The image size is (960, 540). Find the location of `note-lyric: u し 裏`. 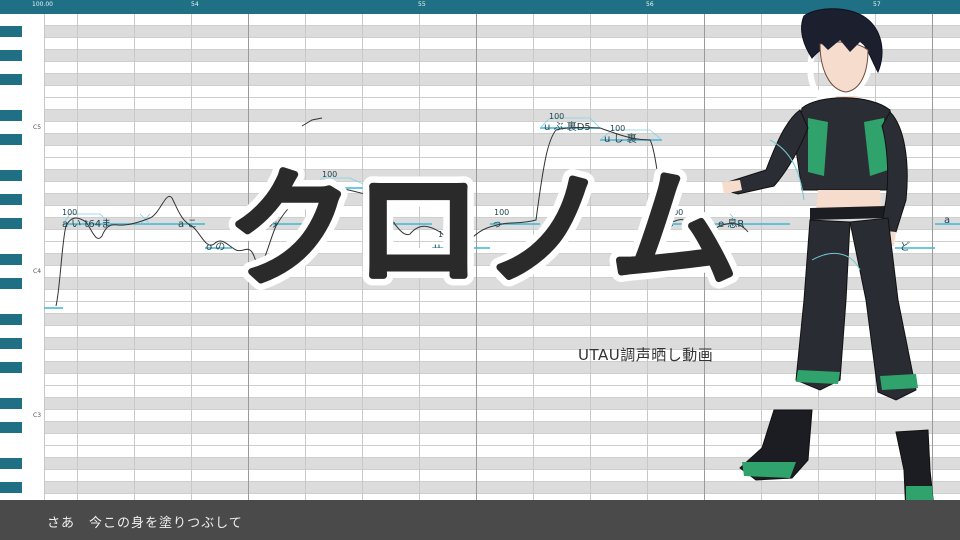

note-lyric: u し 裏 is located at coordinates (620, 137).